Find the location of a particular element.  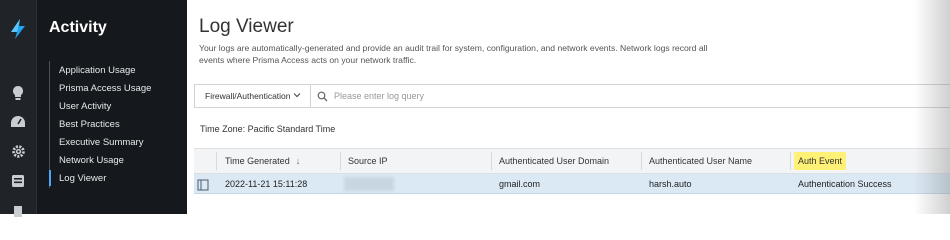

nav-item-best-practices: Best Practices is located at coordinates (89, 124).